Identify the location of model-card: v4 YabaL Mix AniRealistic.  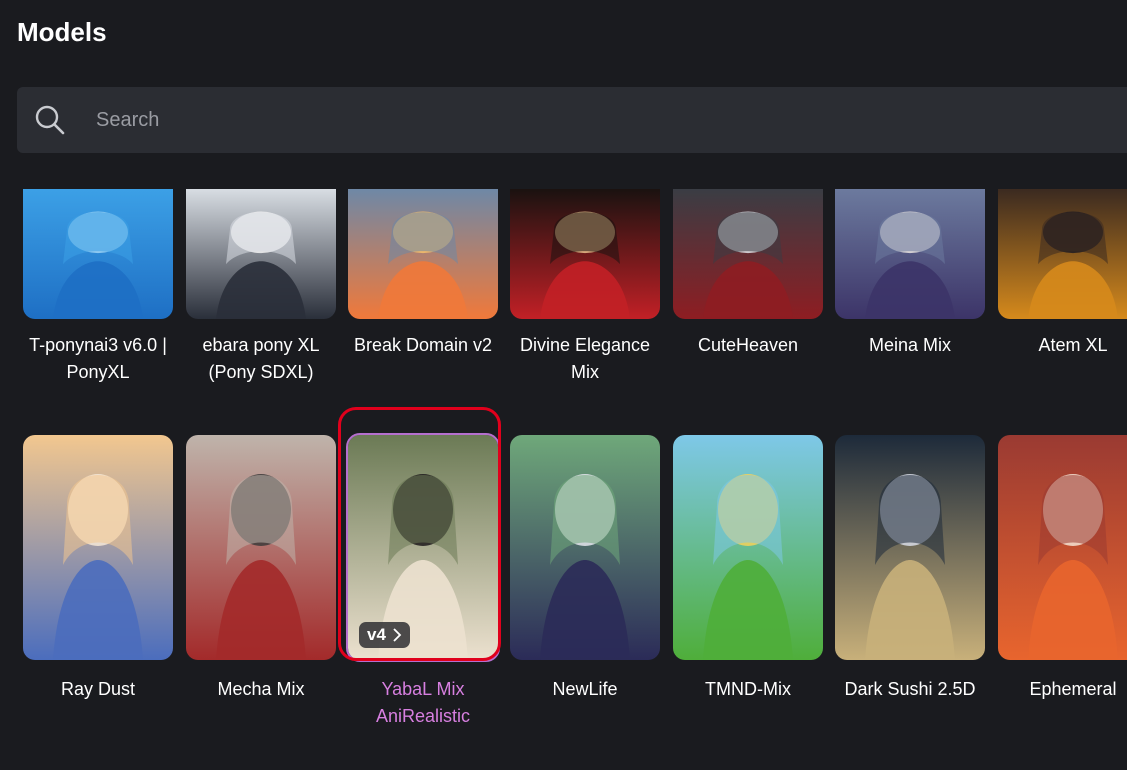
(423, 581).